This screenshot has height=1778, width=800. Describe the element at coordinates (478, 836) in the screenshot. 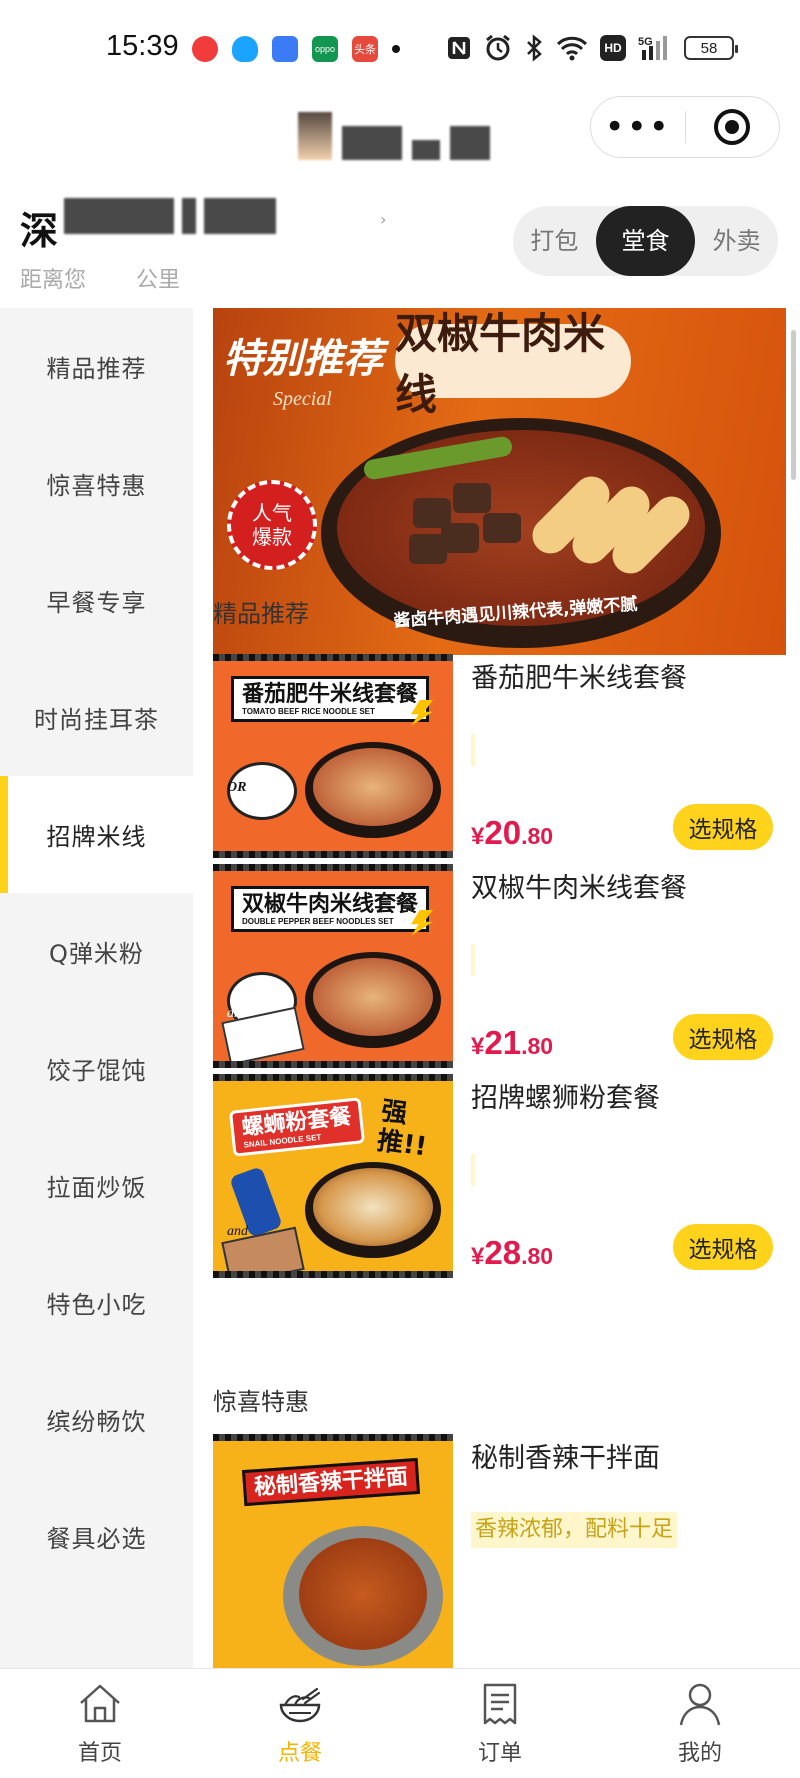

I see `price-currency: ¥` at that location.